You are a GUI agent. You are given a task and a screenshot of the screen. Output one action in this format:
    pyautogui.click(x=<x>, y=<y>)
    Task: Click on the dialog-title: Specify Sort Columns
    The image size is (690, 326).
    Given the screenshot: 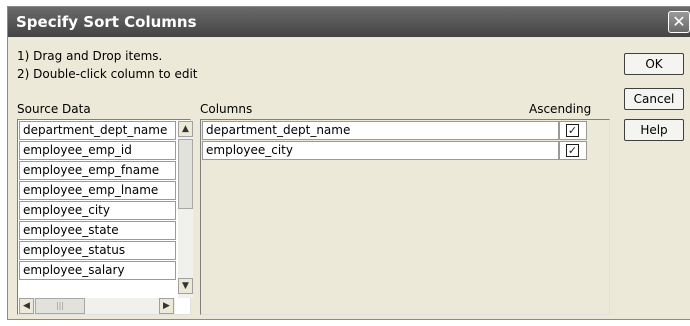 What is the action you would take?
    pyautogui.click(x=106, y=22)
    